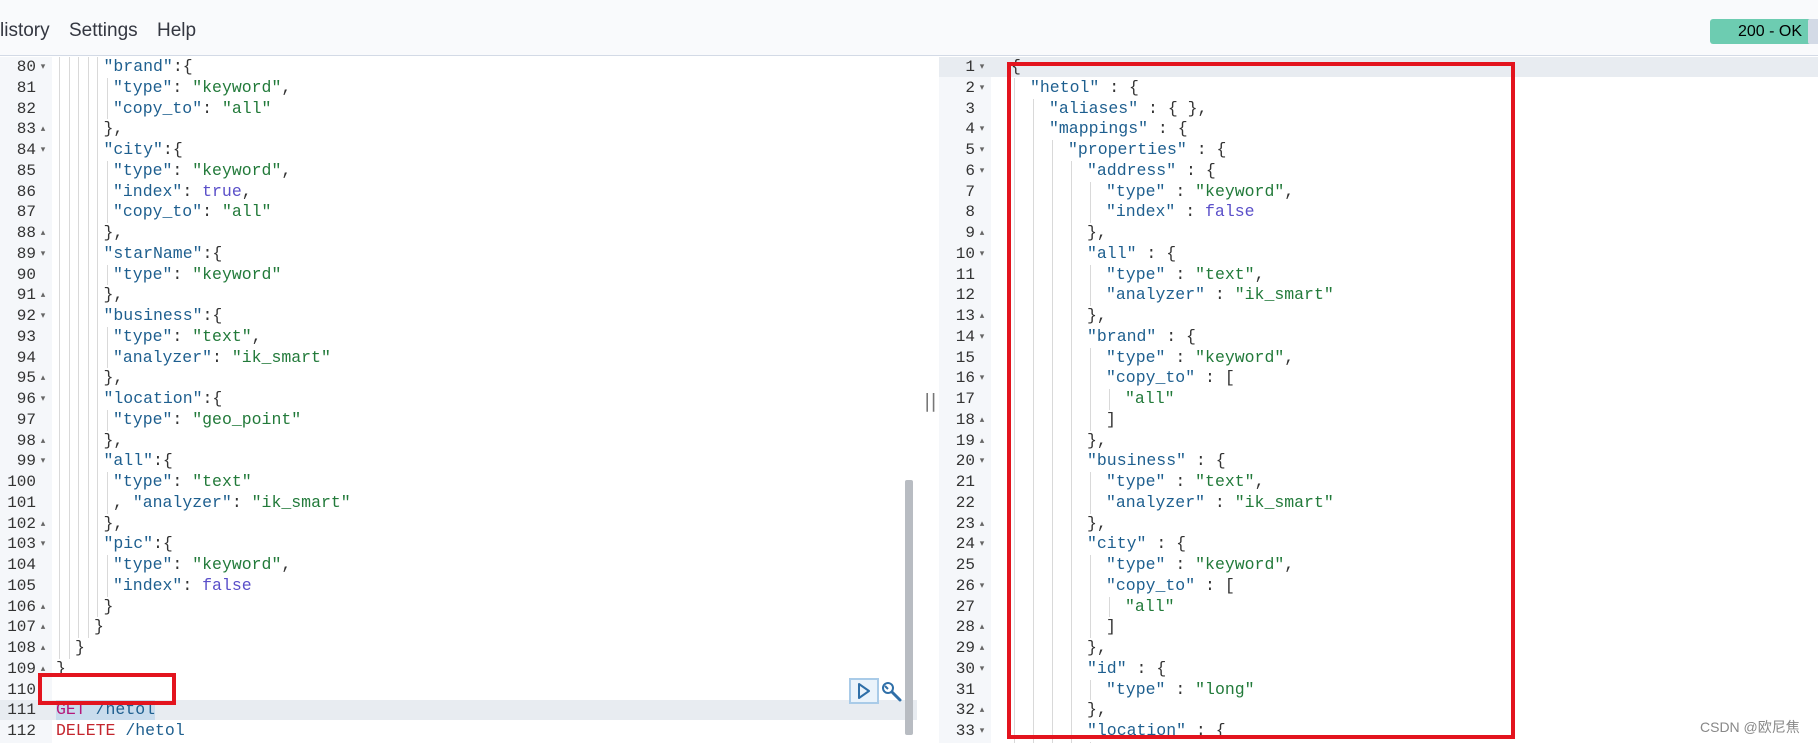  I want to click on drag-handle-icon: ||, so click(930, 401).